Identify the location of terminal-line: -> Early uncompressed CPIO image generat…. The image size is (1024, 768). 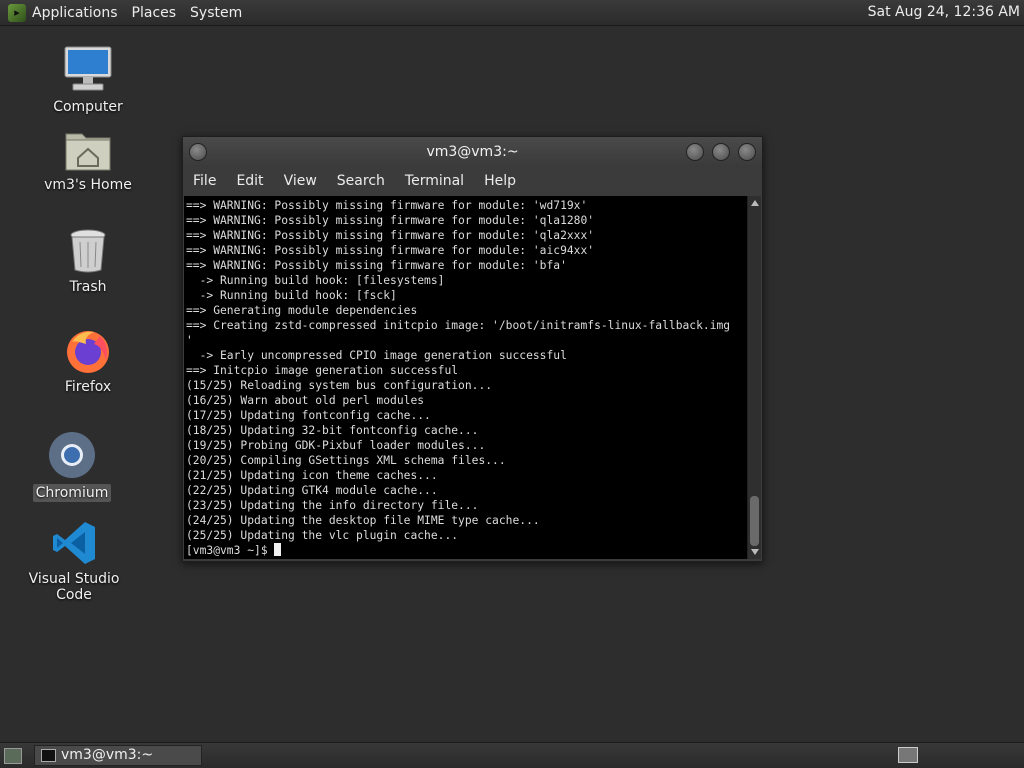
(376, 355).